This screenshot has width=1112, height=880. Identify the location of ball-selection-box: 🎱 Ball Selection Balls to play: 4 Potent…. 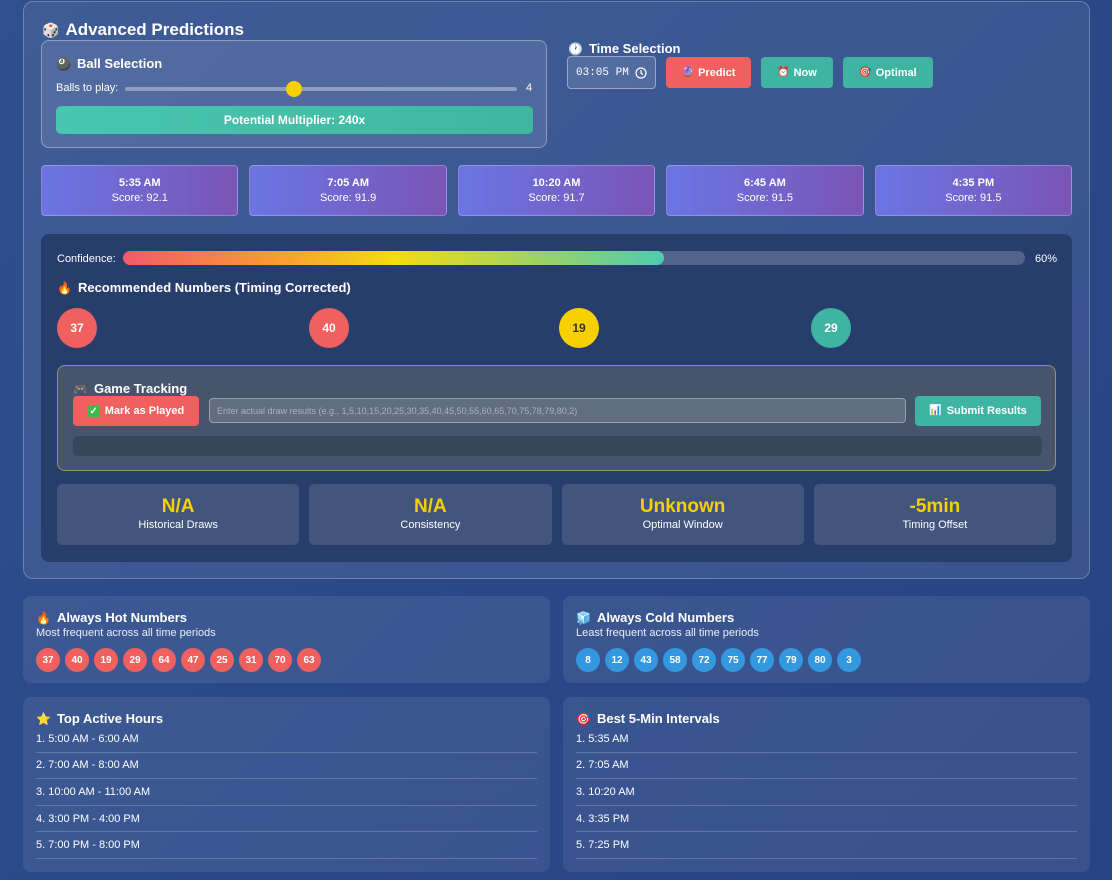
(294, 94).